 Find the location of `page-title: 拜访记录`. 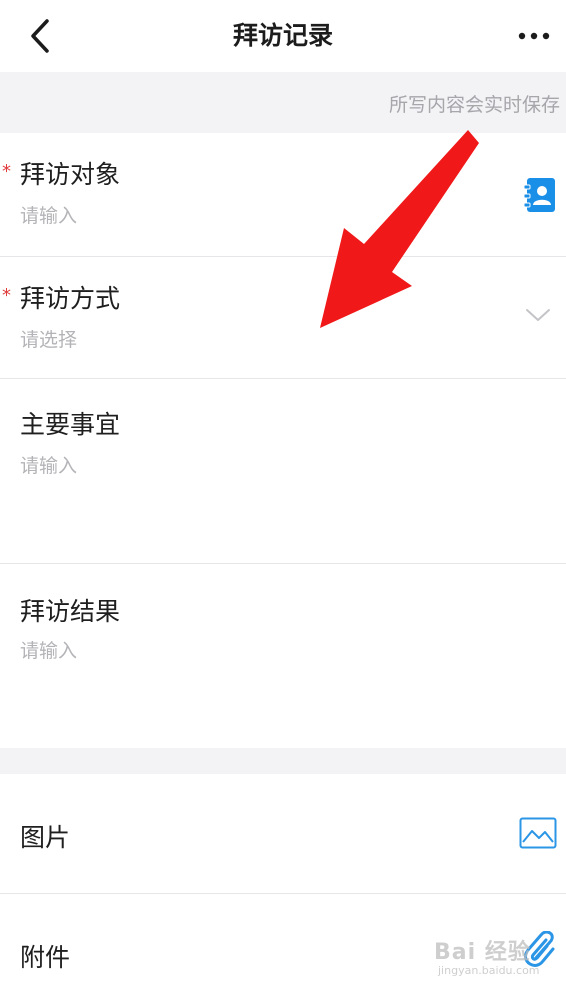

page-title: 拜访记录 is located at coordinates (282, 35).